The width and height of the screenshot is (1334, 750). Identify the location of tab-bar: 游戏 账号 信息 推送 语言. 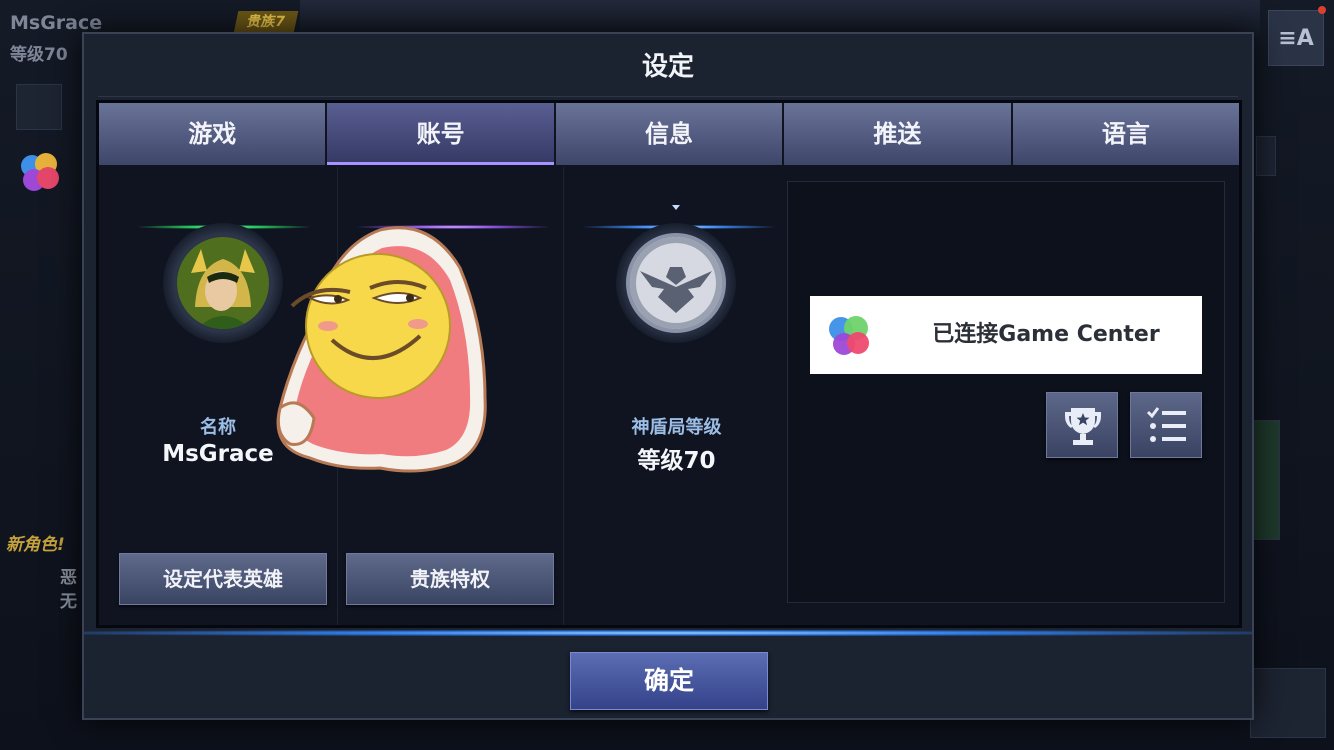
(669, 135).